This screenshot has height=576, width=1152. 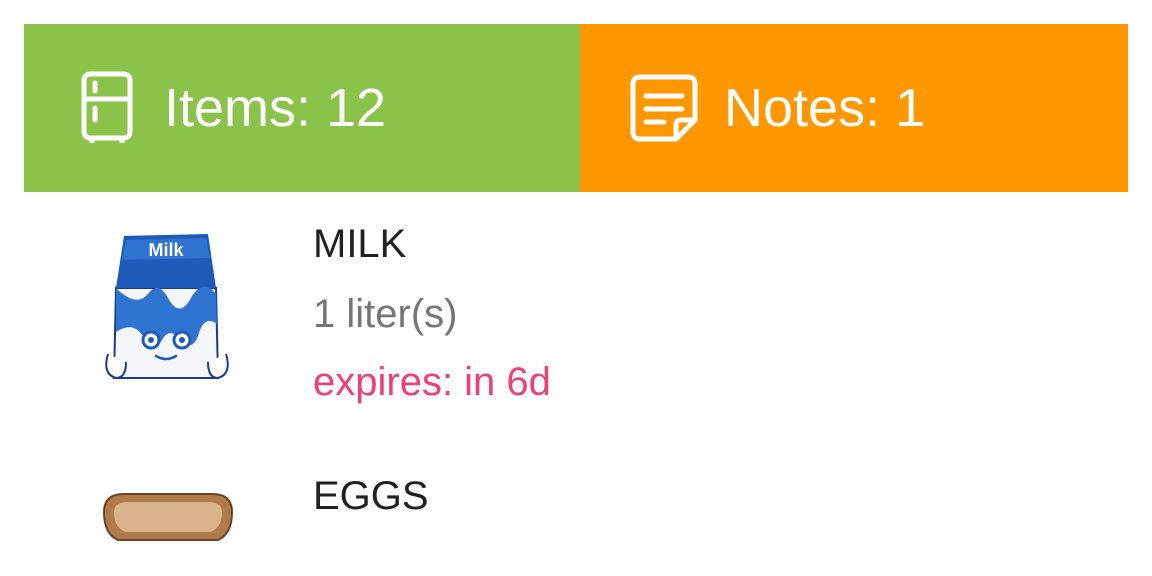 What do you see at coordinates (275, 108) in the screenshot?
I see `tab-items-label: Items: 12` at bounding box center [275, 108].